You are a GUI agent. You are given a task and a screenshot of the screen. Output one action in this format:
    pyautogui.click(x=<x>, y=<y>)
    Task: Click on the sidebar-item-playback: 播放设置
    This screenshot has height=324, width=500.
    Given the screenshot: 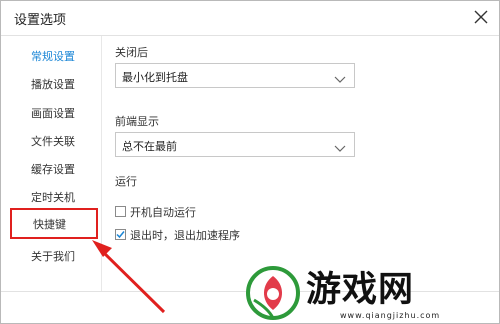 What is the action you would take?
    pyautogui.click(x=53, y=84)
    